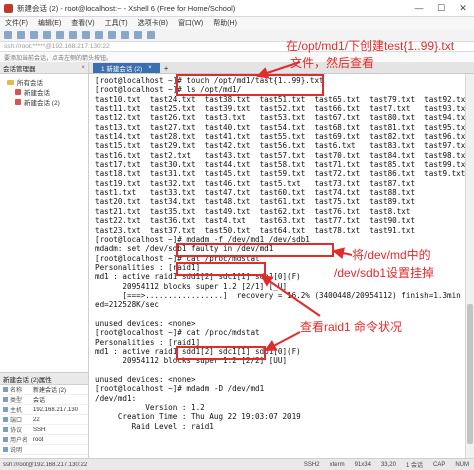 The width and height of the screenshot is (474, 470). What do you see at coordinates (47, 35) in the screenshot?
I see `copy-icon` at bounding box center [47, 35].